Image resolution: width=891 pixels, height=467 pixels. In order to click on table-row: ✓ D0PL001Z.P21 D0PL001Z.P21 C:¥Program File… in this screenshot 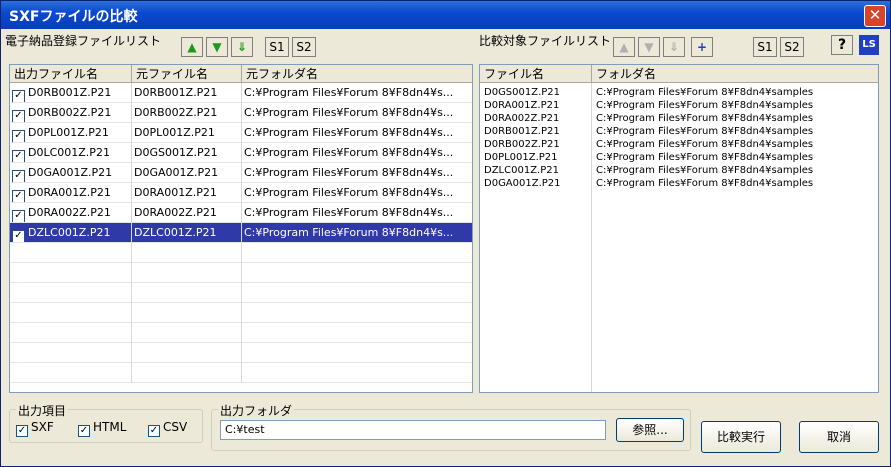, I will do `click(241, 133)`.